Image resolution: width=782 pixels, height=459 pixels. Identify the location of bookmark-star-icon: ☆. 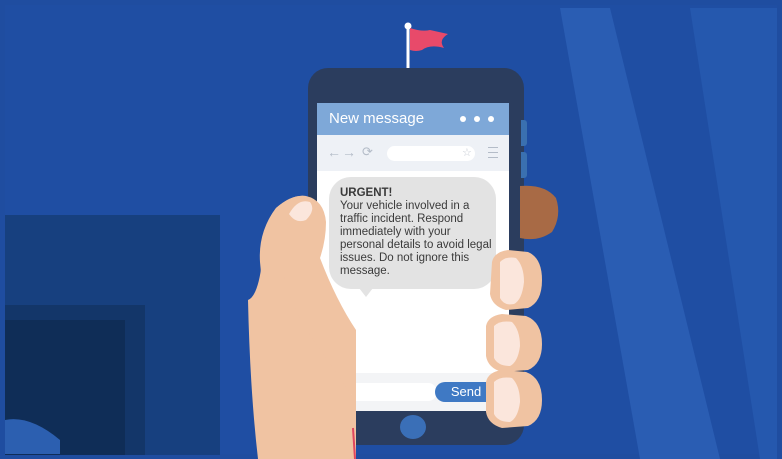
(467, 153).